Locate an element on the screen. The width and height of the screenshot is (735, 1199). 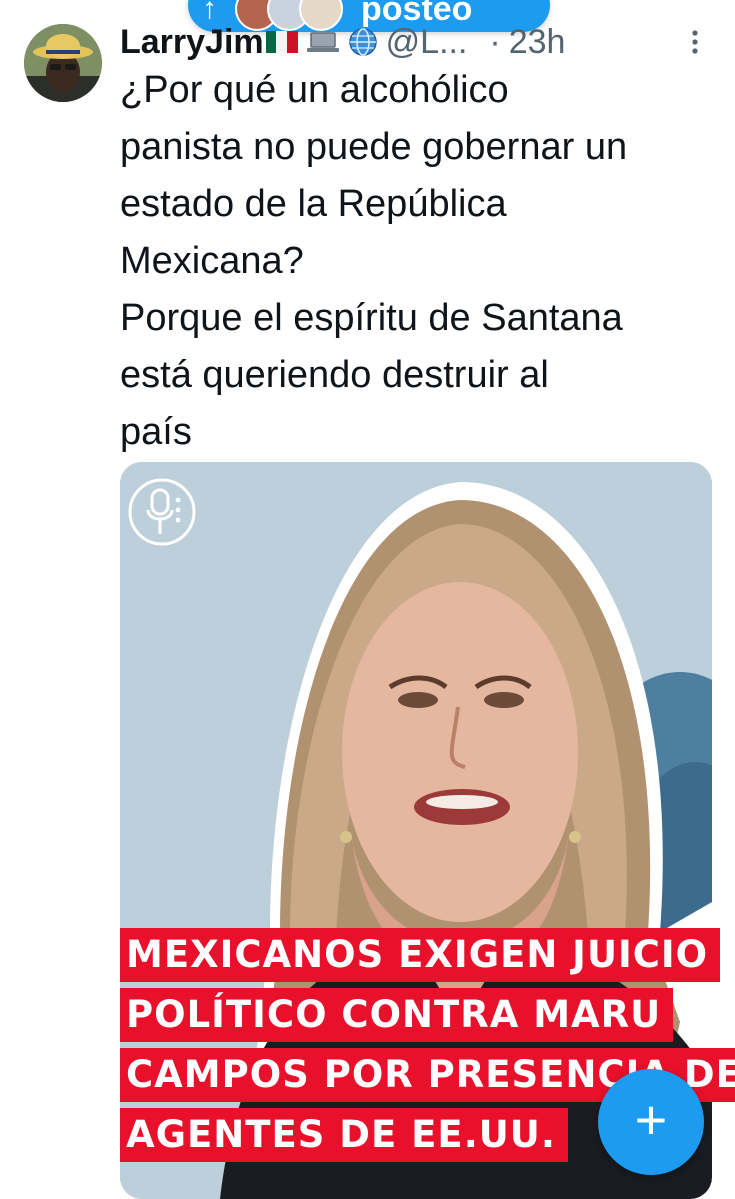
globe-icon is located at coordinates (362, 42).